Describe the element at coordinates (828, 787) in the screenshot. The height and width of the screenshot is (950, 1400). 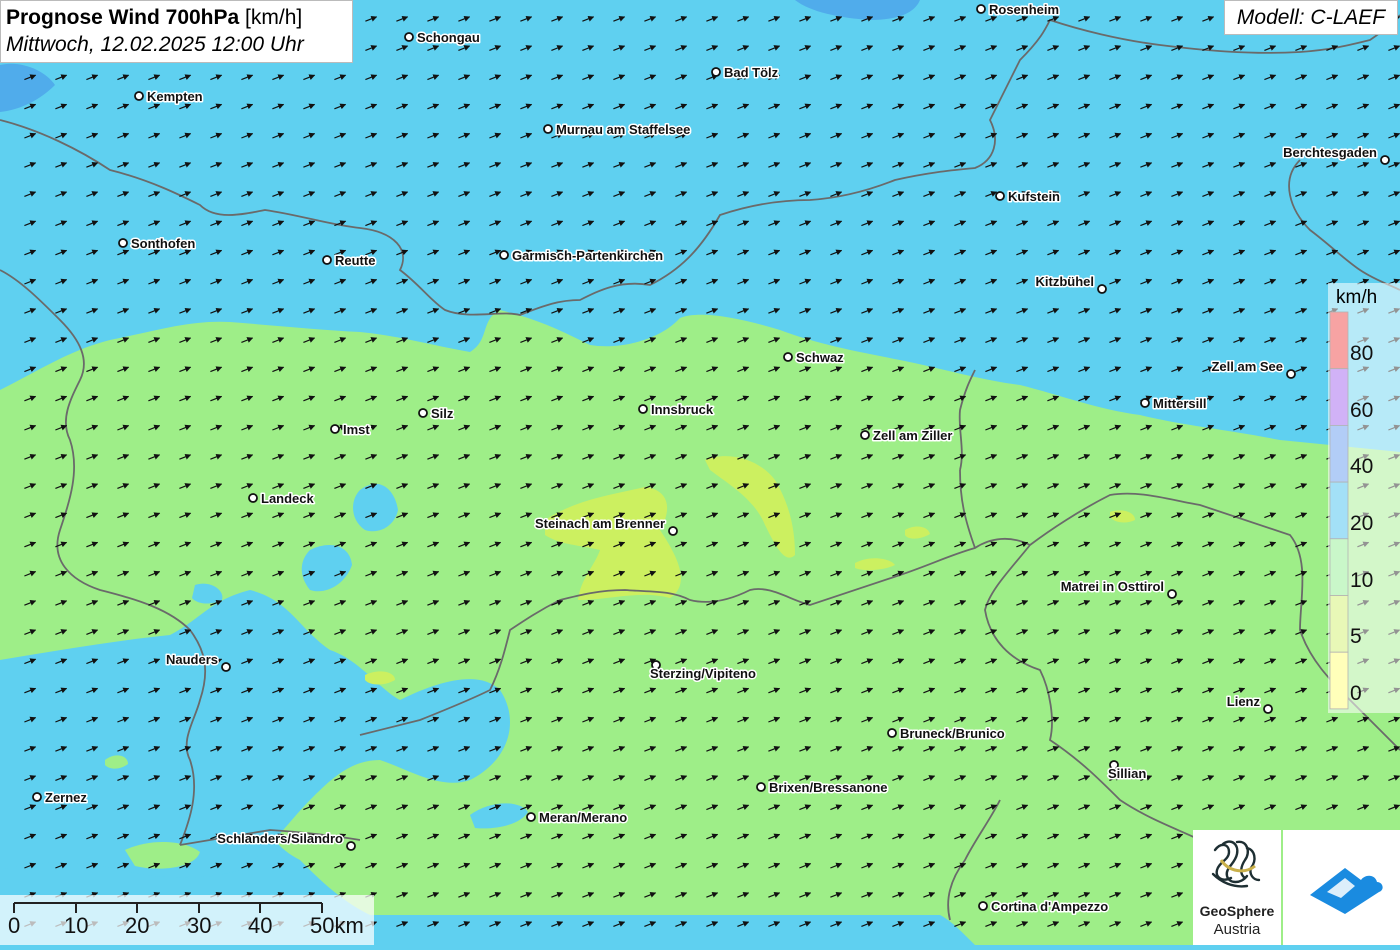
I see `city-label: Brixen/Bressanone` at that location.